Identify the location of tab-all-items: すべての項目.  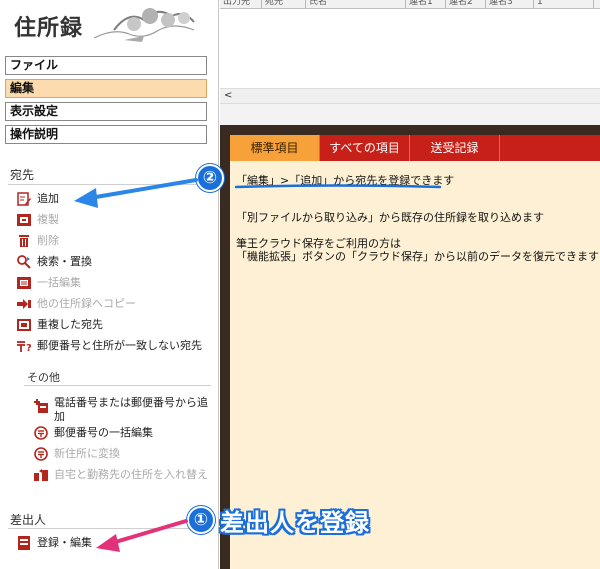
(365, 148).